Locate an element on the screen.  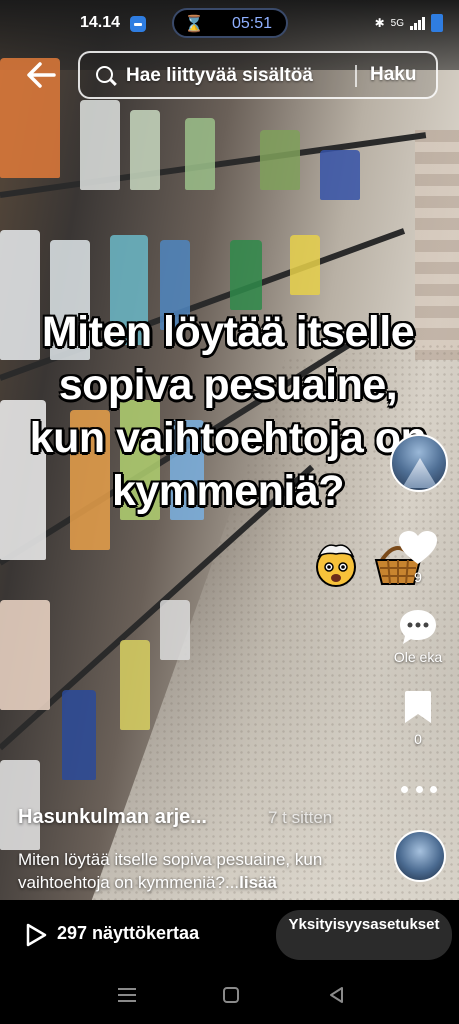
save-button: 0 is located at coordinates (418, 718).